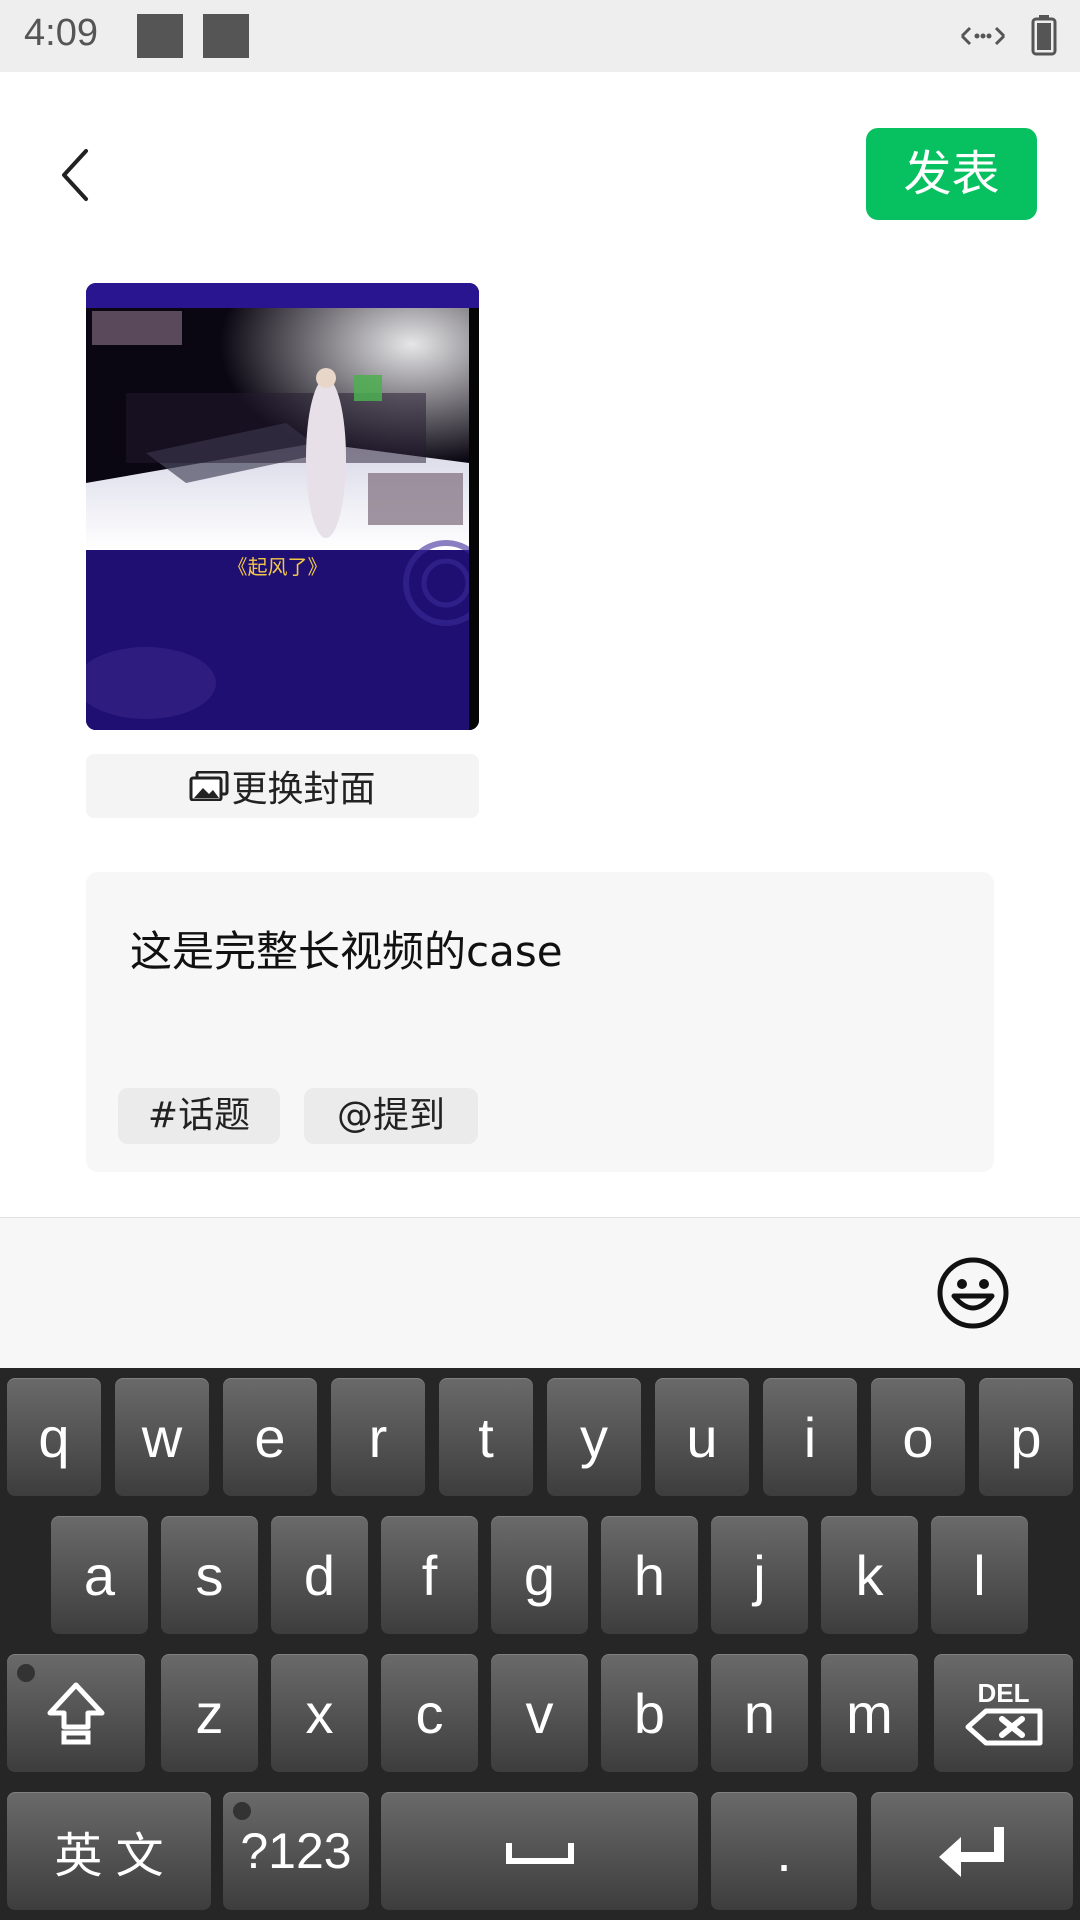  Describe the element at coordinates (973, 1293) in the screenshot. I see `emoji-icon` at that location.